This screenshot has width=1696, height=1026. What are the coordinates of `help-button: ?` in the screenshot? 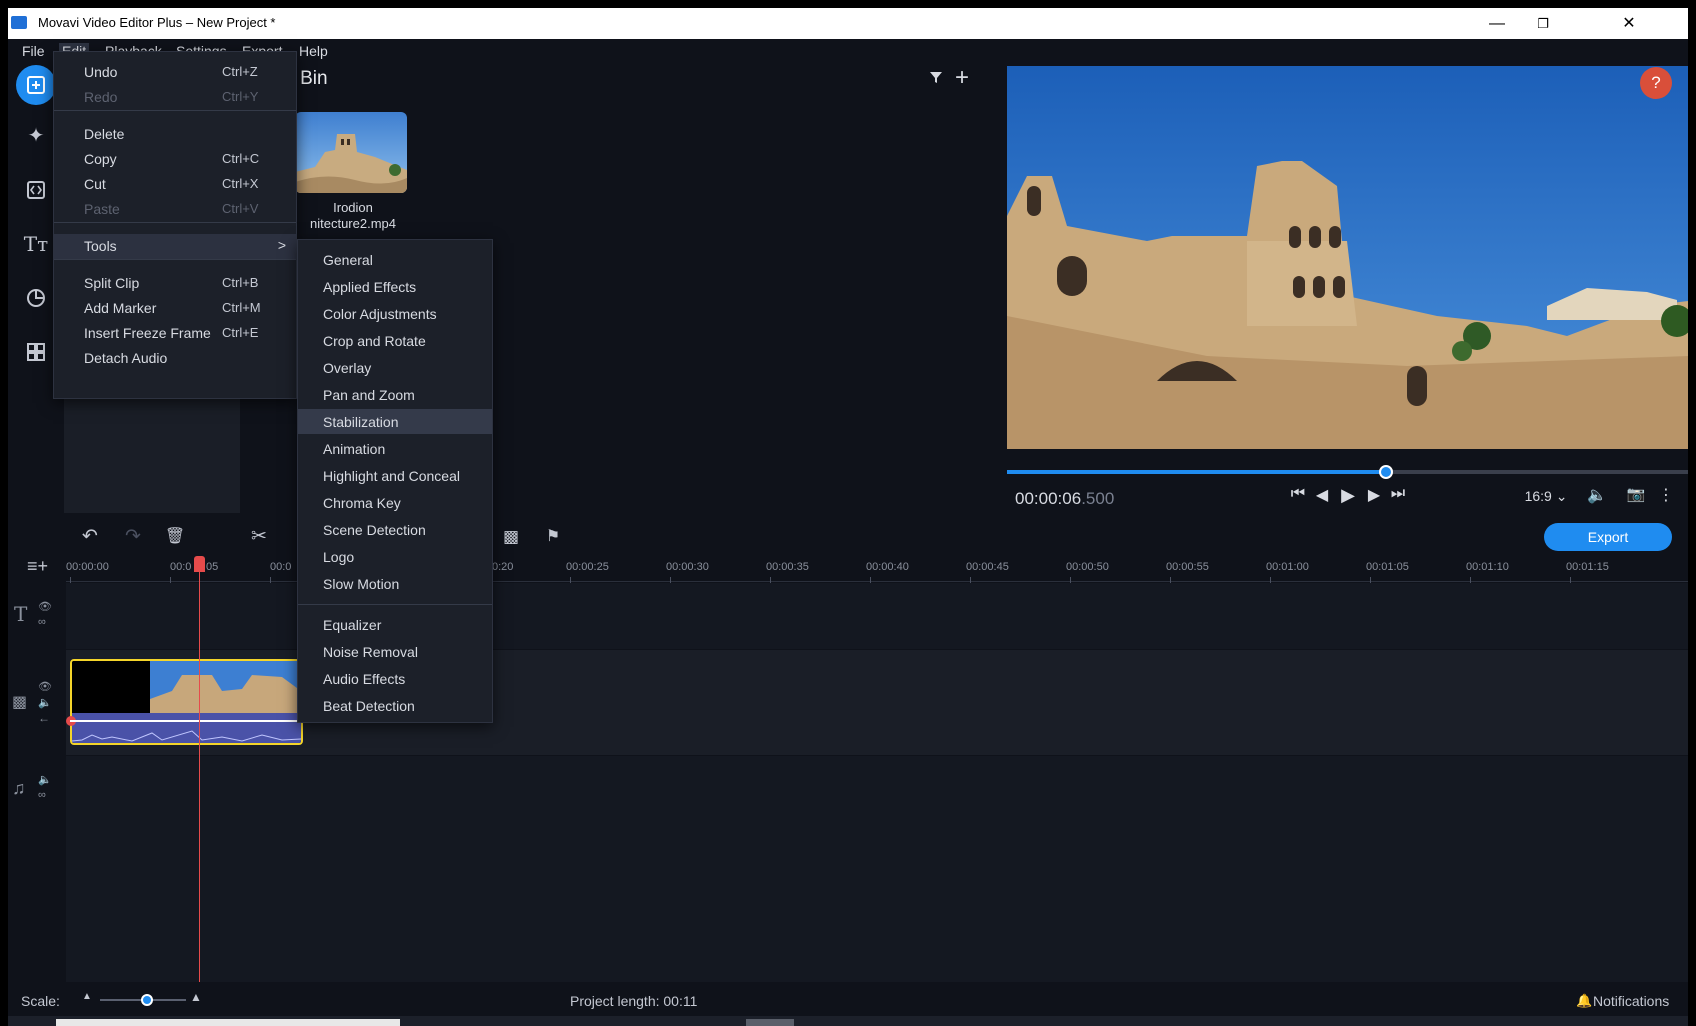 It's located at (1656, 83).